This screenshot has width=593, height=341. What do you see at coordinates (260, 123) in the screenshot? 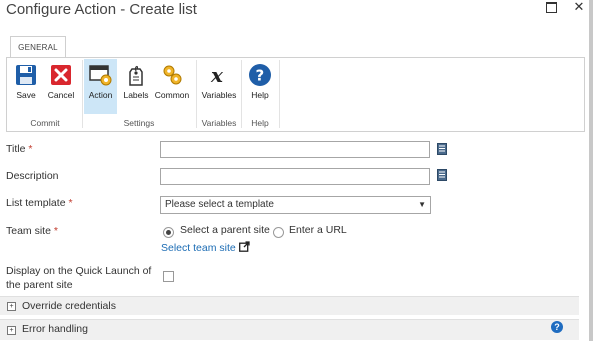
I see `group-label-help: Help` at bounding box center [260, 123].